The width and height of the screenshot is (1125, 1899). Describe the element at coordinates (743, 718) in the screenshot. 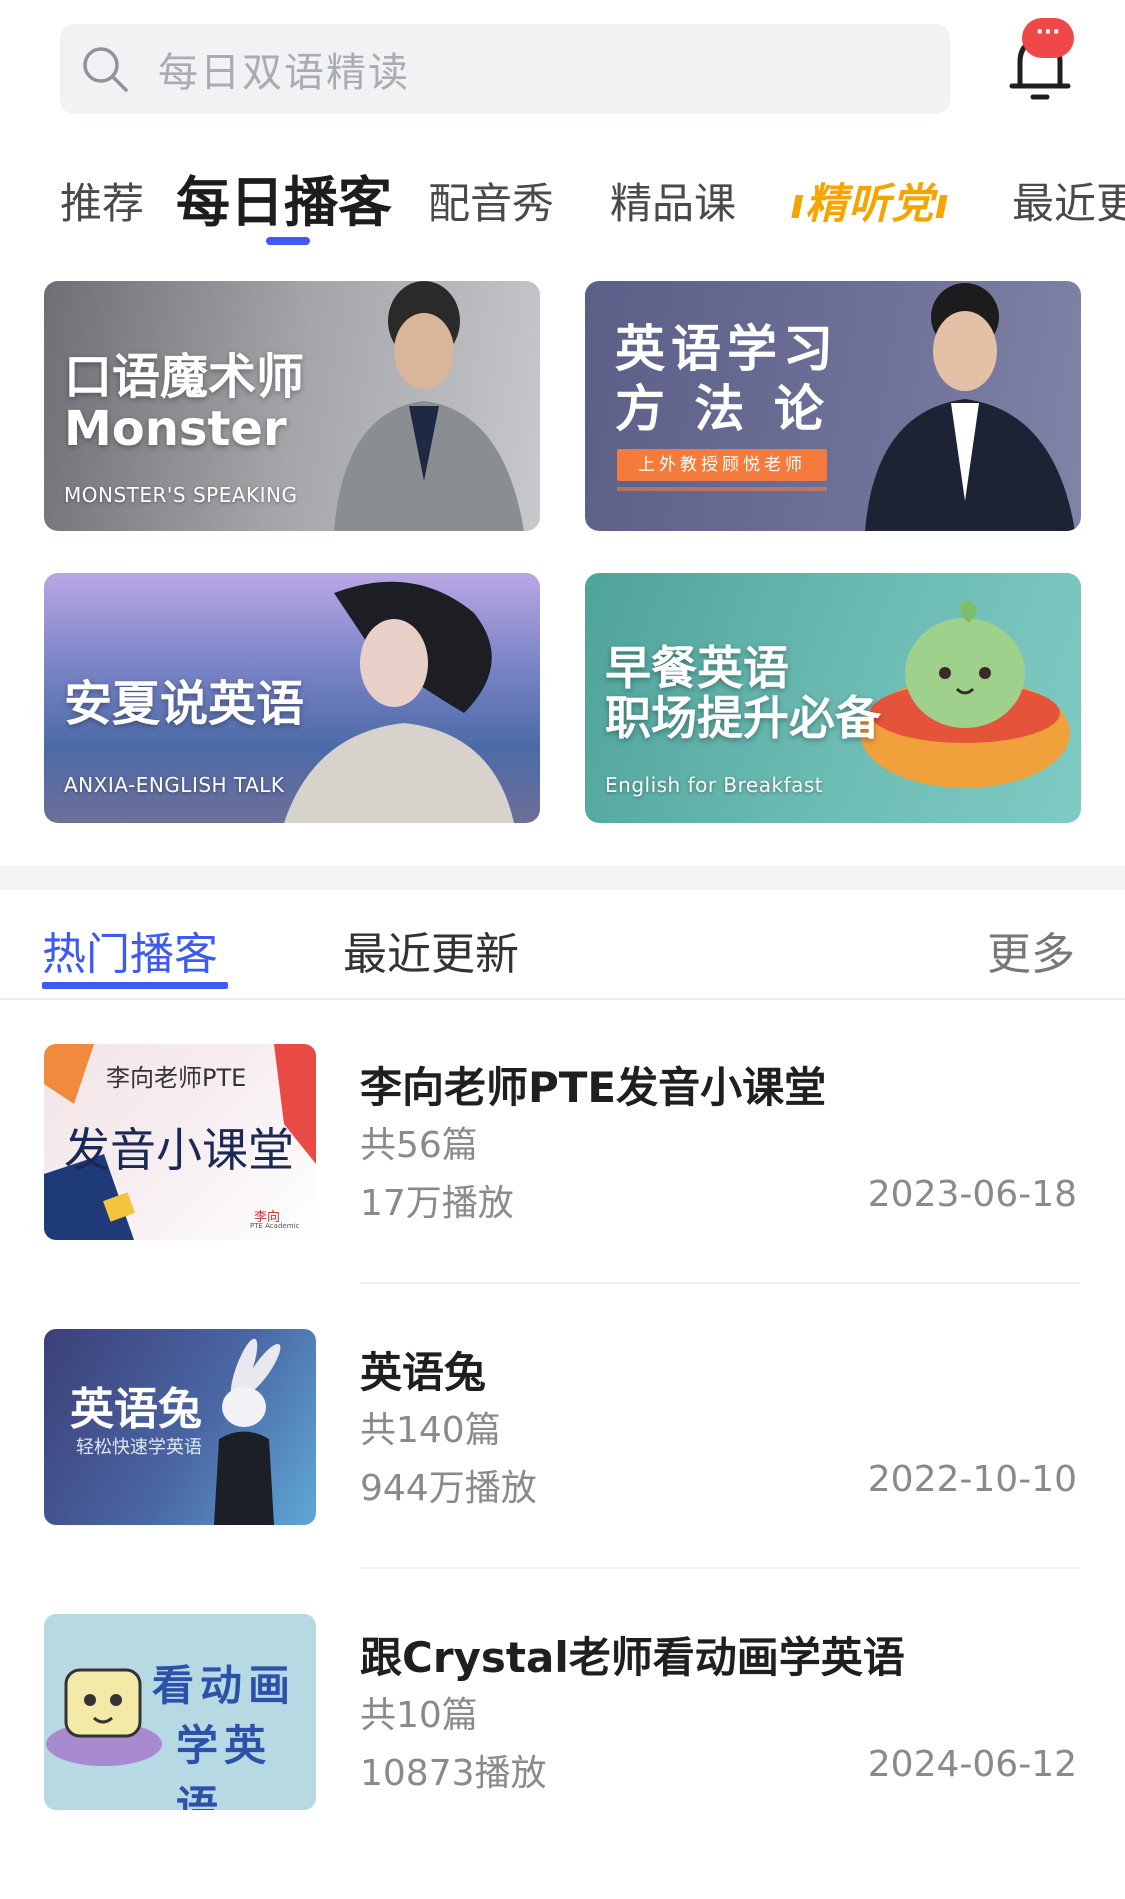

I see `banner-title-line2: 职场提升必备` at that location.